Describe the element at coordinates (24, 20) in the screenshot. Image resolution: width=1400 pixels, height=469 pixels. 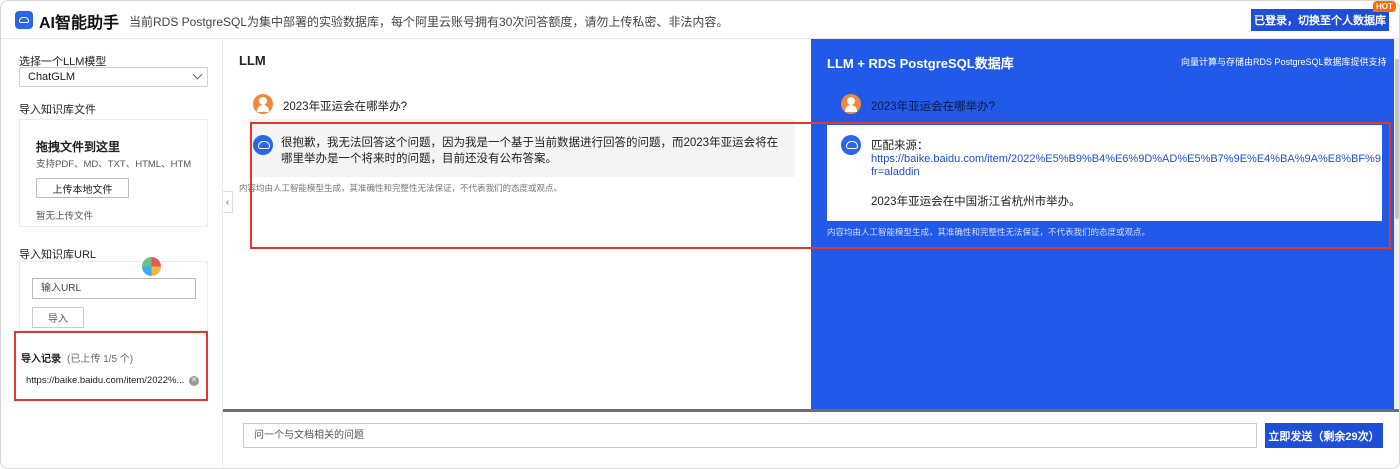
I see `robot-logo-icon` at that location.